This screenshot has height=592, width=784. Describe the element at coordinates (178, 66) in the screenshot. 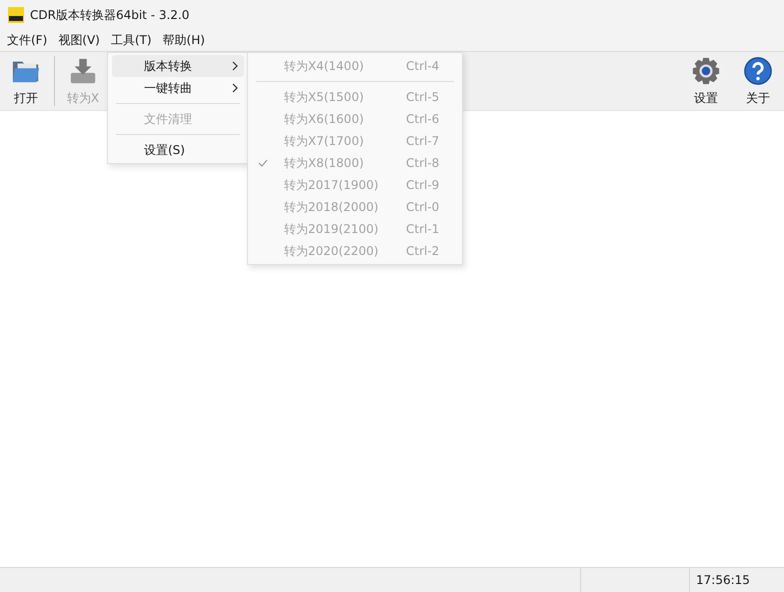

I see `menu-item: 版本转换` at that location.